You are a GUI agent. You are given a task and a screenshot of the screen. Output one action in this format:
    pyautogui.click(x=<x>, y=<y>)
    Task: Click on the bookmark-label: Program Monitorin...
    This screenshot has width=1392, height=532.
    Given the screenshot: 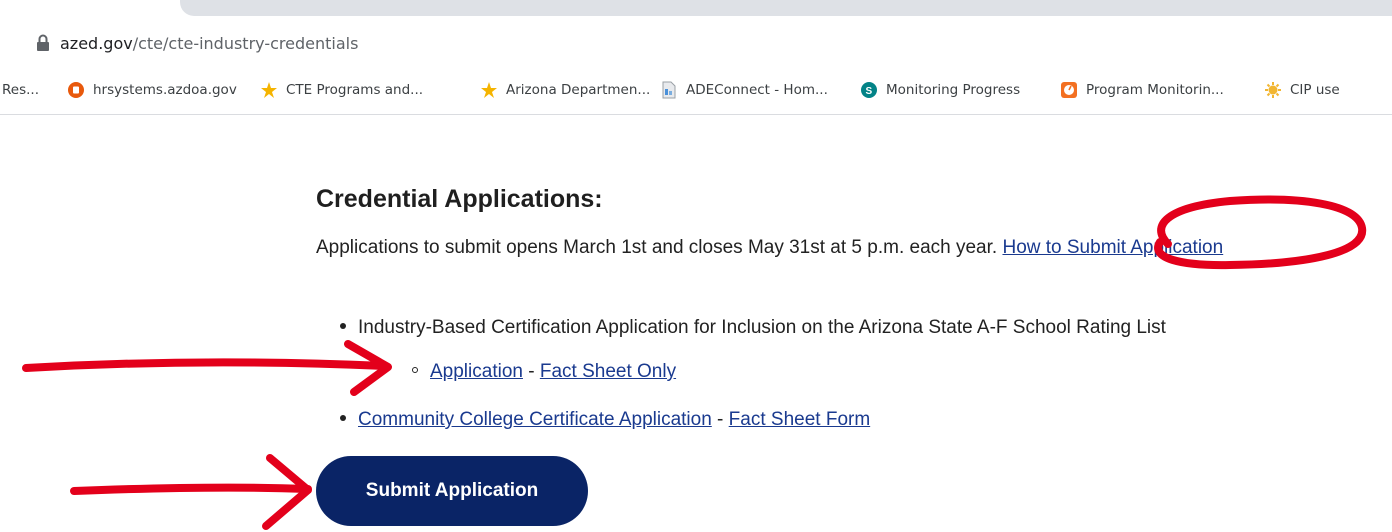 What is the action you would take?
    pyautogui.click(x=1155, y=90)
    